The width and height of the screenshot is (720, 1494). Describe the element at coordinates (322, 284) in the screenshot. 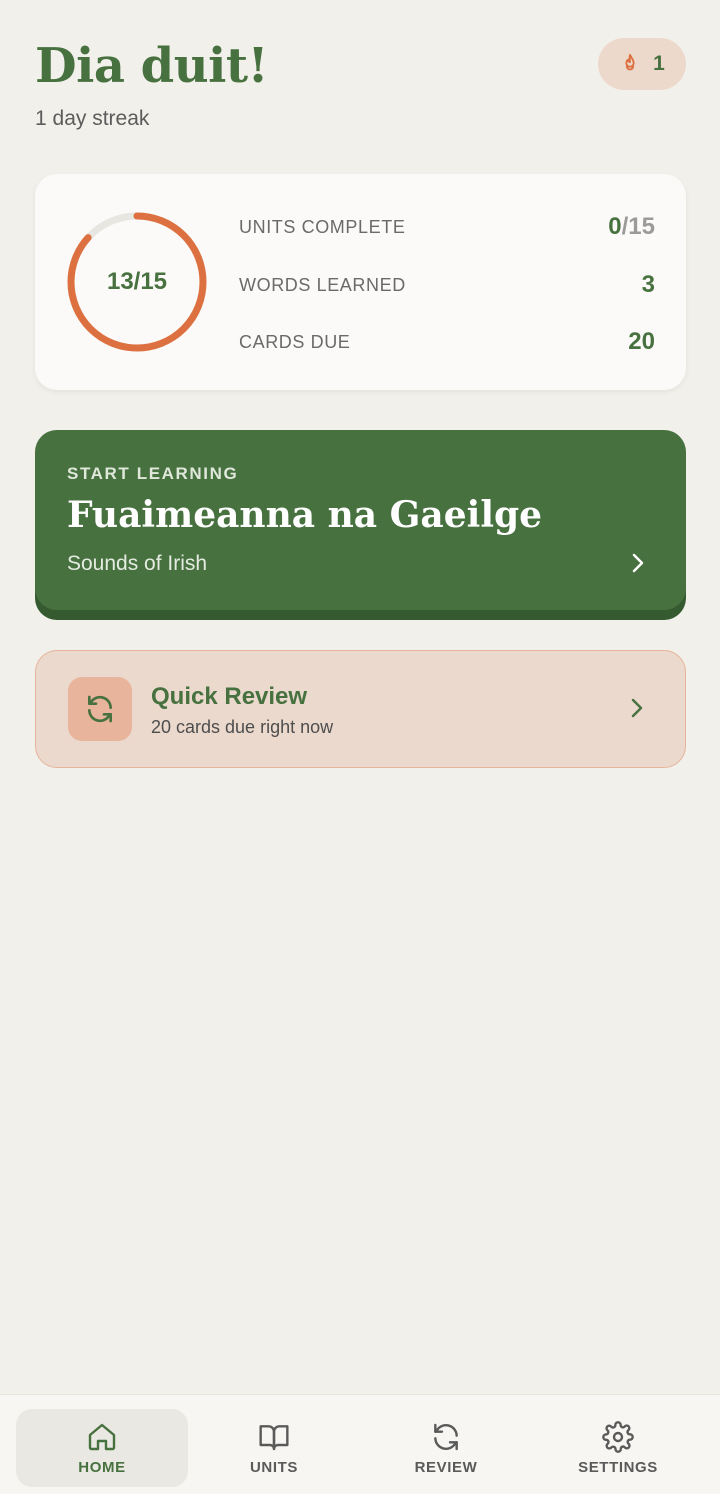

I see `stat-label: WORDS LEARNED` at that location.